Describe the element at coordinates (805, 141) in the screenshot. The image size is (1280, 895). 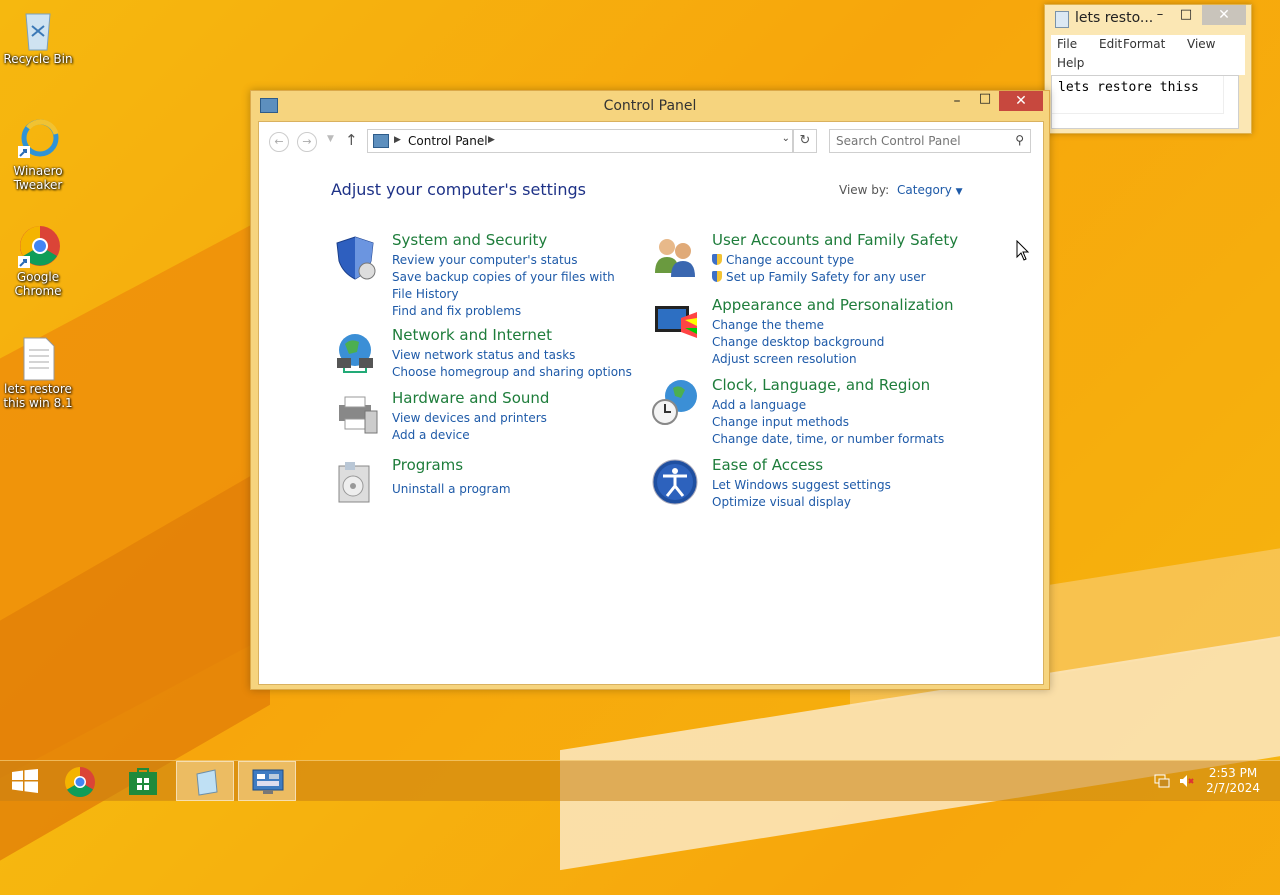
I see `refresh-button: ↻` at that location.